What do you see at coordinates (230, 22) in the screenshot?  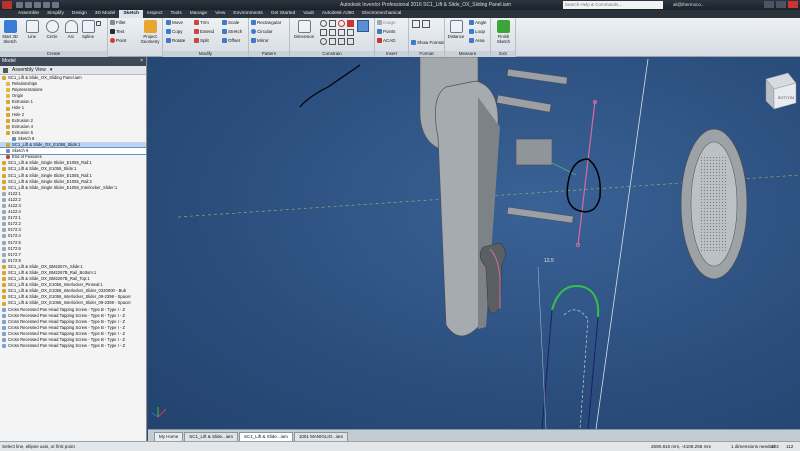 I see `scale-button: Scale` at bounding box center [230, 22].